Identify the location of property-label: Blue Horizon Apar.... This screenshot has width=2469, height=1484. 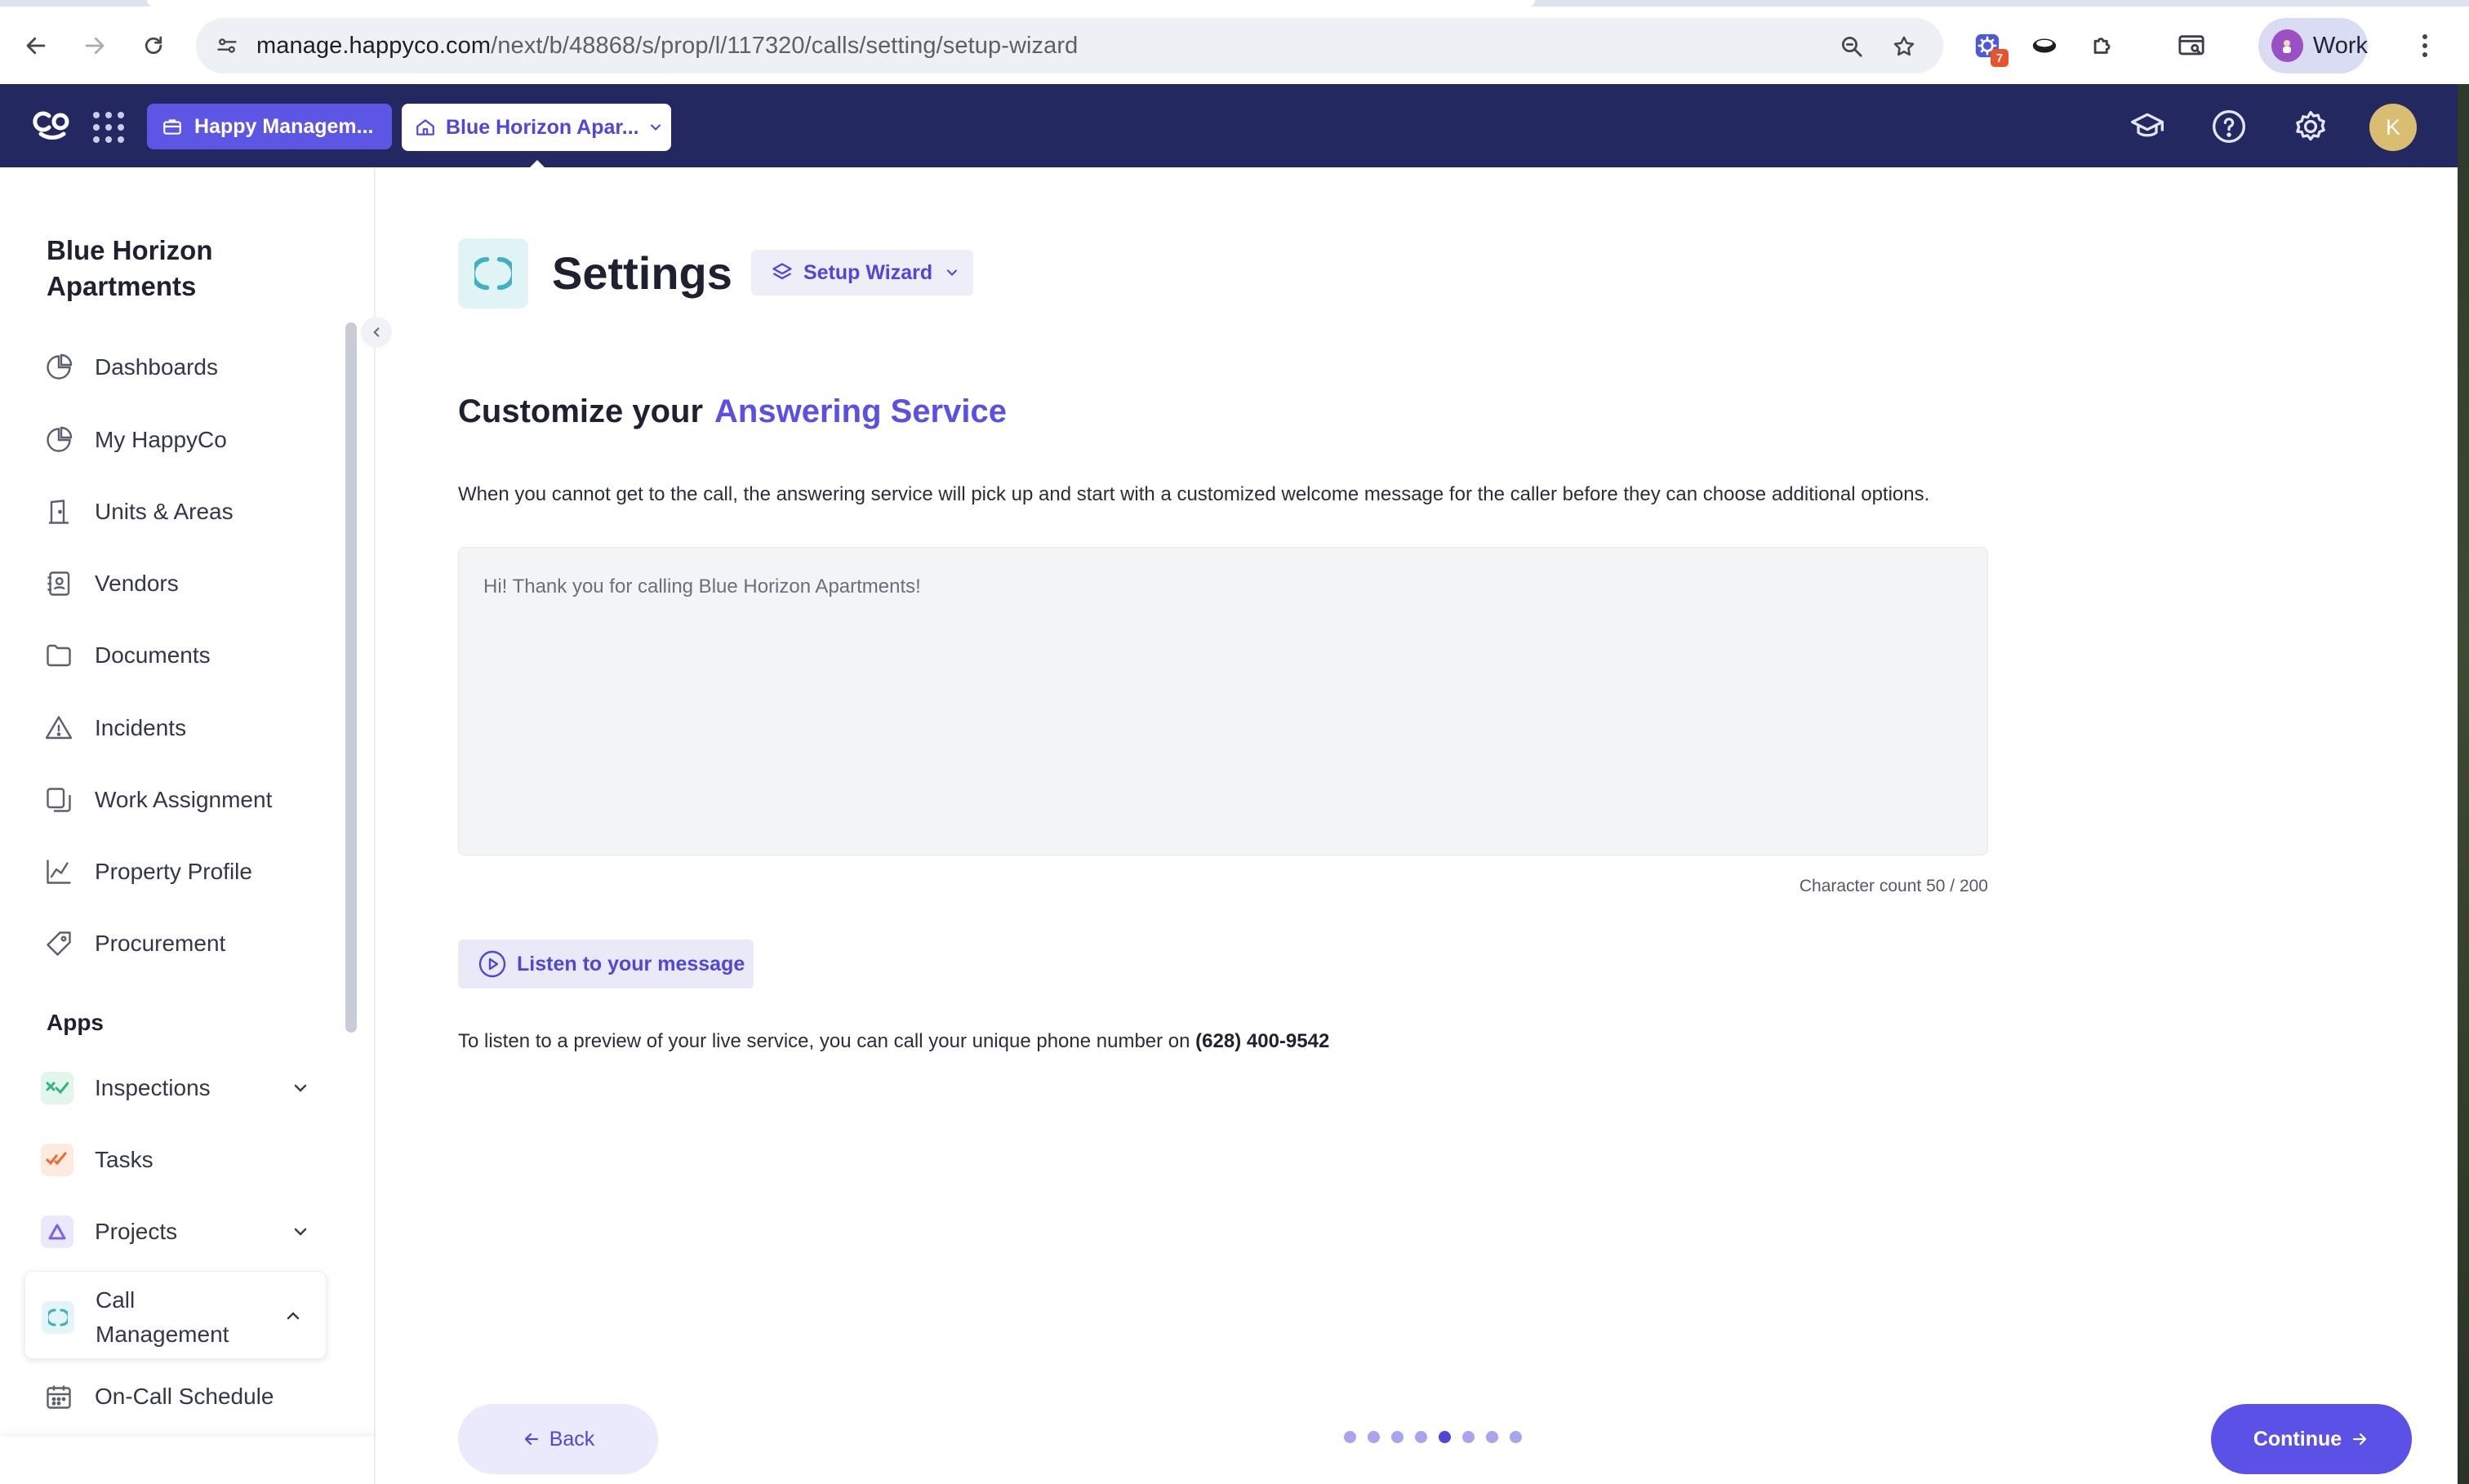
(542, 127).